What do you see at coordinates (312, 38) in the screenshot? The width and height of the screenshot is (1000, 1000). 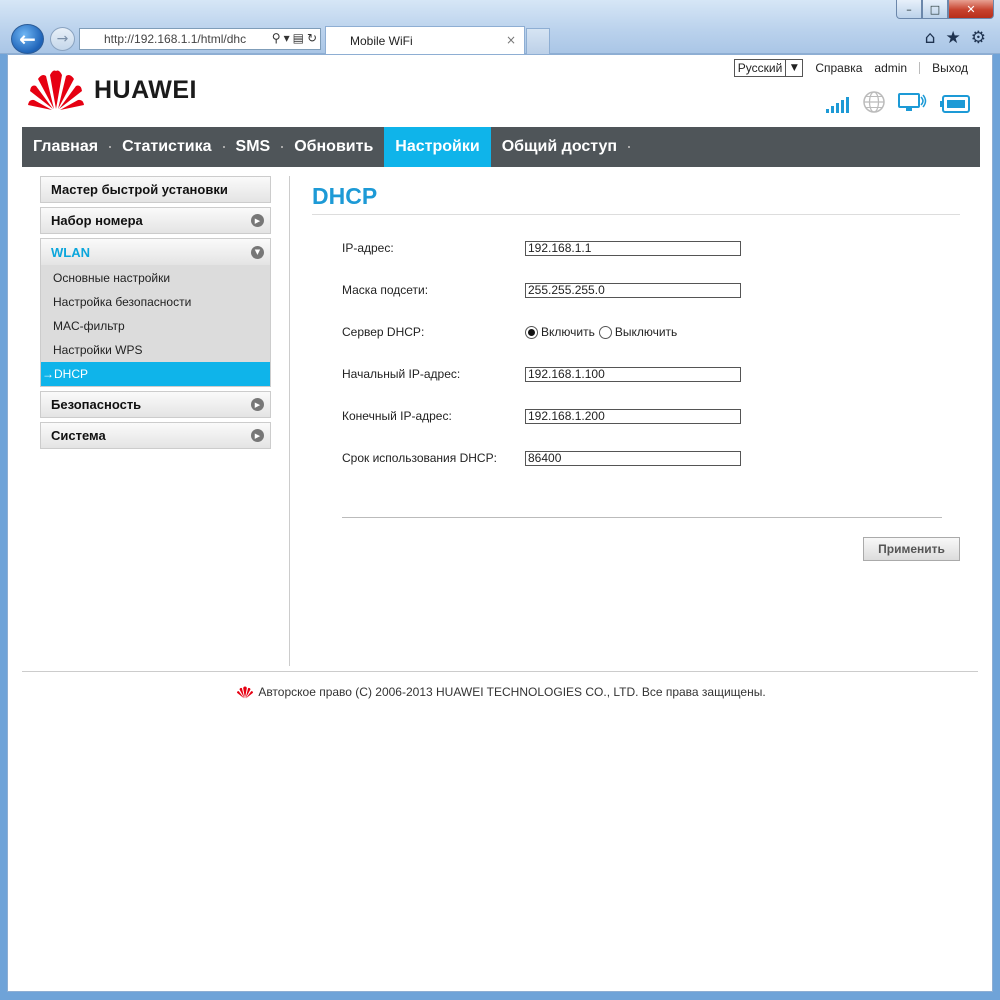 I see `refresh-icon: ↻` at bounding box center [312, 38].